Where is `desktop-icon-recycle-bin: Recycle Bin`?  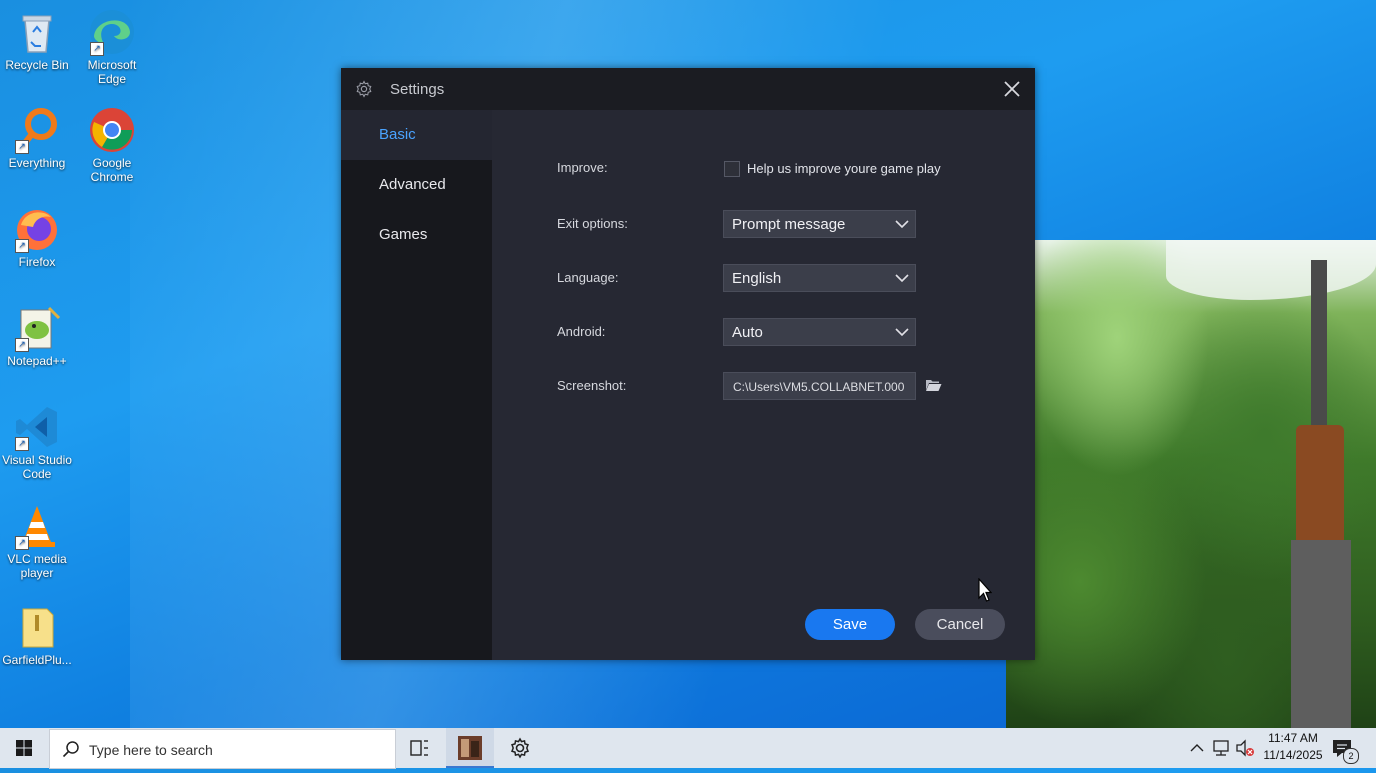
desktop-icon-recycle-bin: Recycle Bin is located at coordinates (37, 40).